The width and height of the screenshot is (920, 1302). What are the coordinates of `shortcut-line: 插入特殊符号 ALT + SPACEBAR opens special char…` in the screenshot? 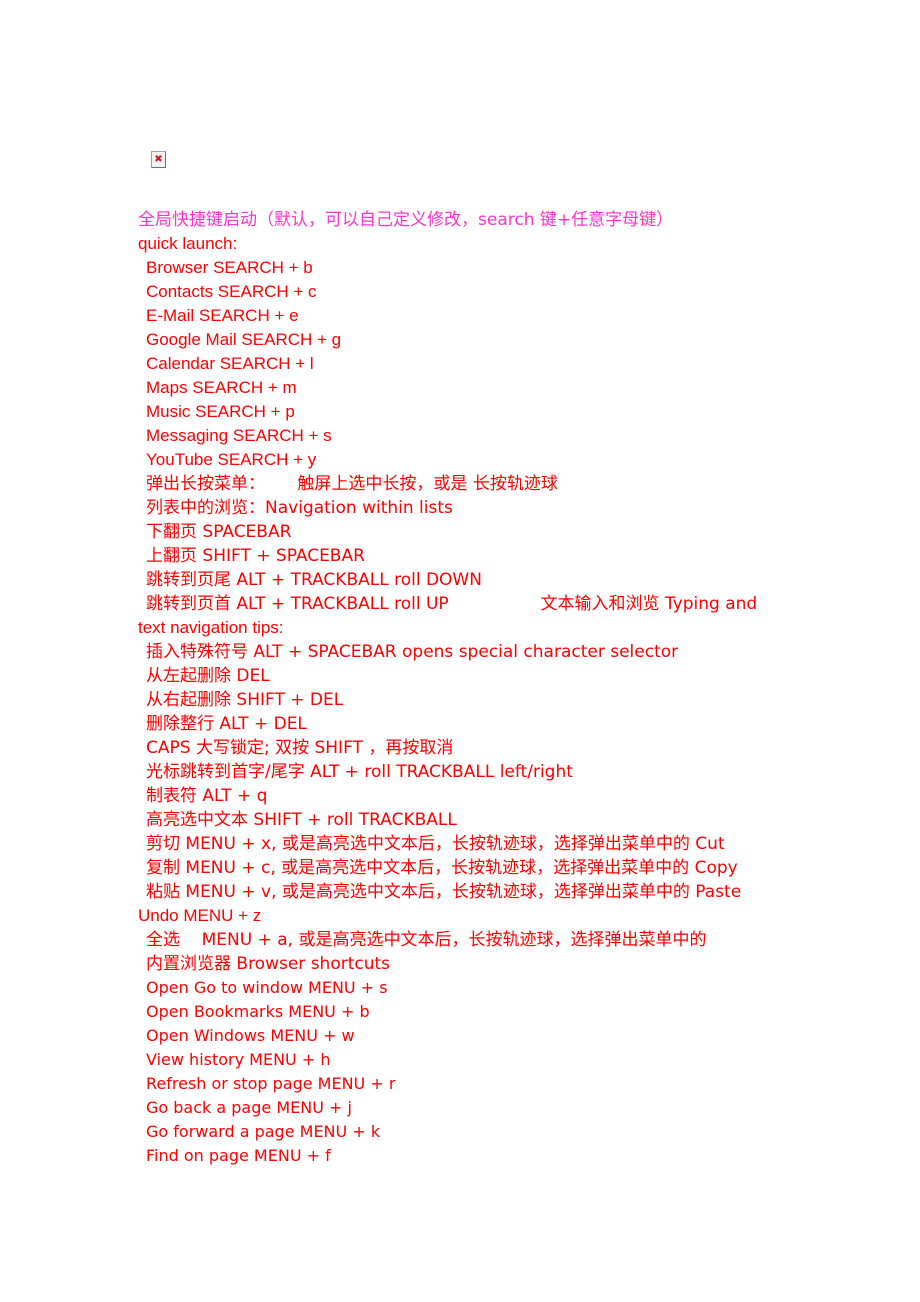 It's located at (412, 652).